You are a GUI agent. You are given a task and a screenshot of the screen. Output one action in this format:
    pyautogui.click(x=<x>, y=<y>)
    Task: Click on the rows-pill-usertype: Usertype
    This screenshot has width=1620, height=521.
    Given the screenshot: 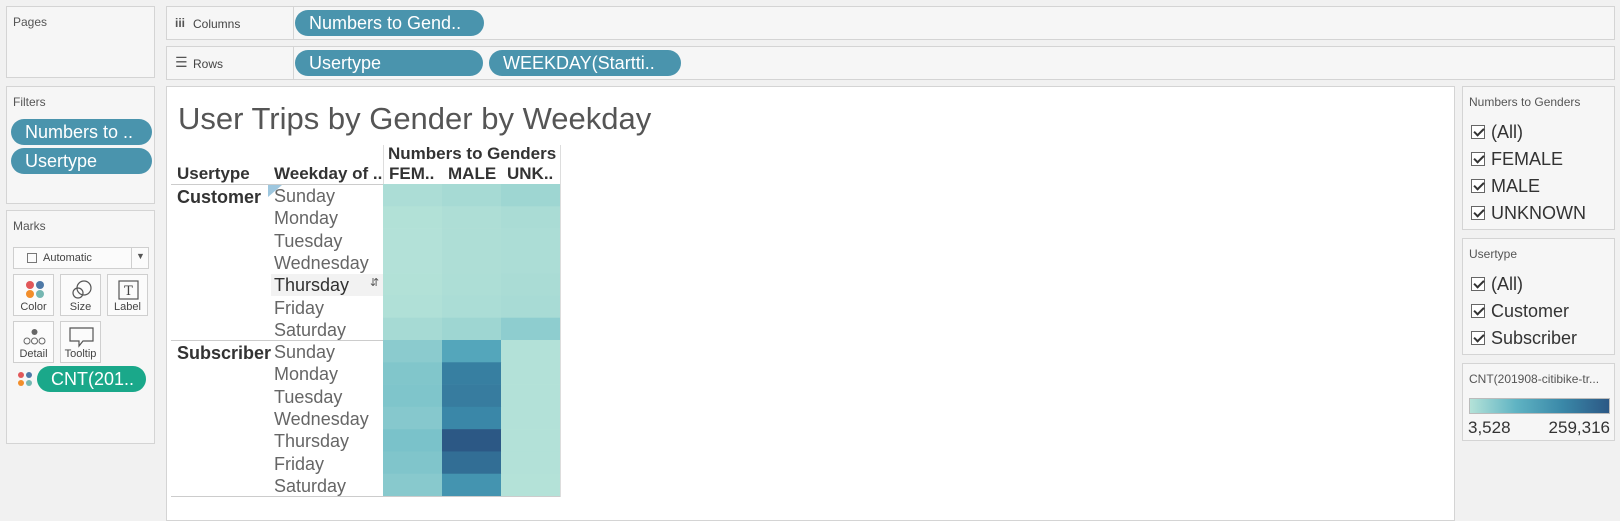 What is the action you would take?
    pyautogui.click(x=389, y=63)
    